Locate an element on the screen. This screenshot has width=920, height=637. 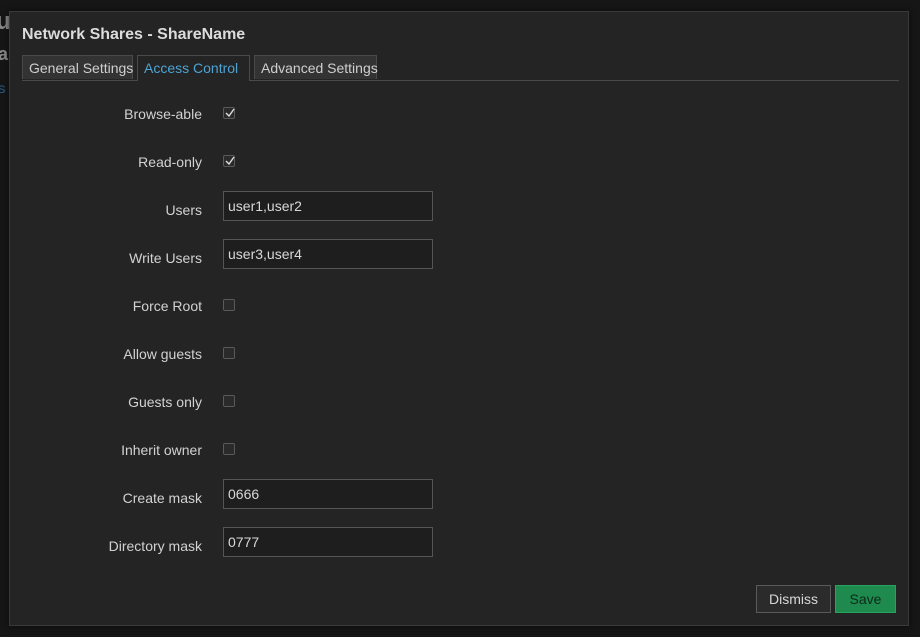
form-row-browseable: Browse-able is located at coordinates (459, 114).